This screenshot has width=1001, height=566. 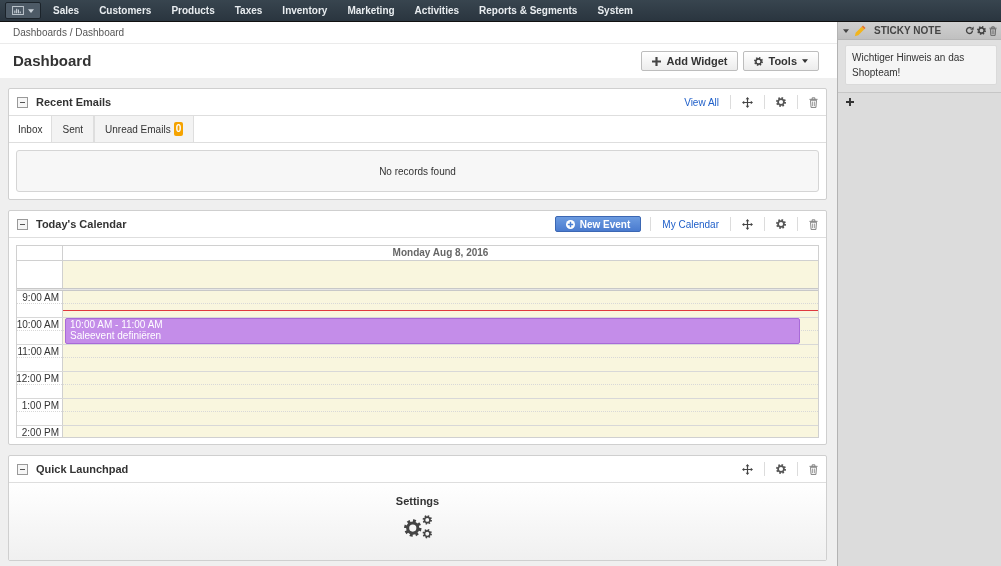 I want to click on note-text: Wichtiger Hinweis an das Shopteam!, so click(x=921, y=65).